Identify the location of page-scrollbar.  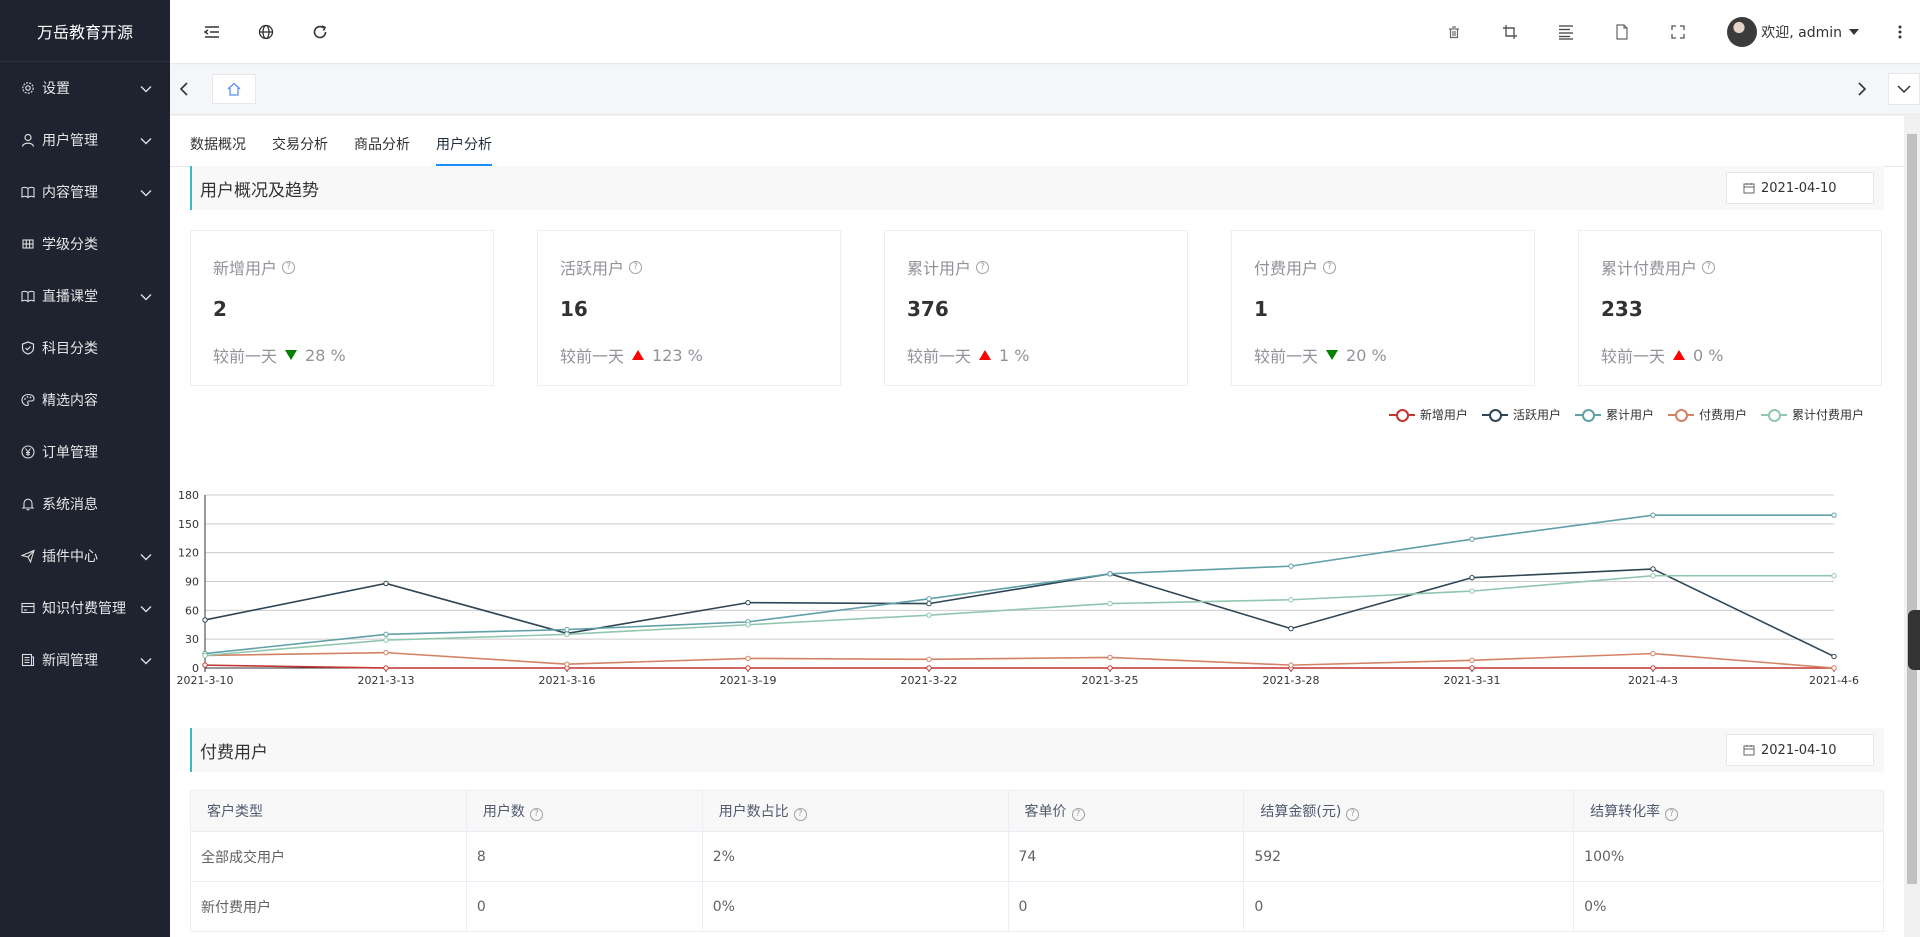
(1912, 526).